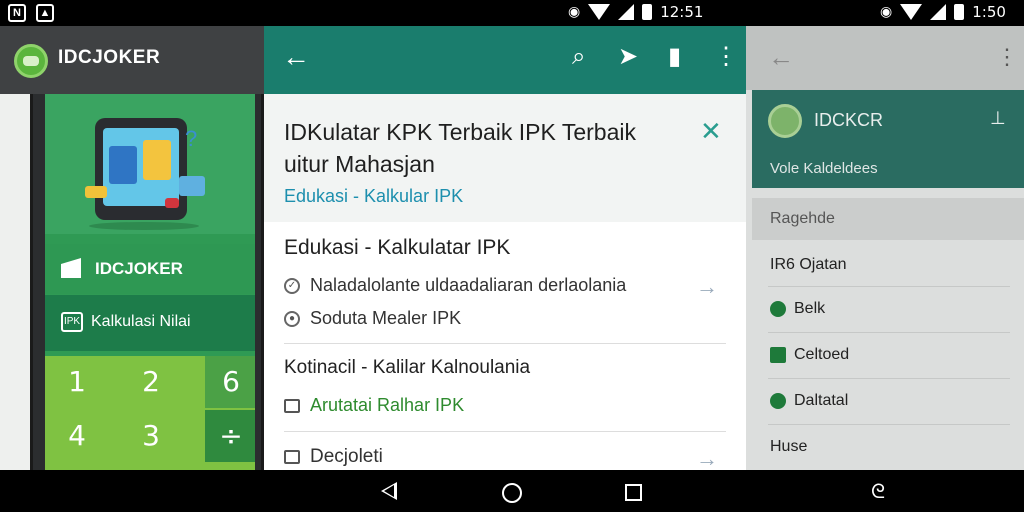  What do you see at coordinates (141, 321) in the screenshot?
I see `calc-label: Kalkulasi Nilai` at bounding box center [141, 321].